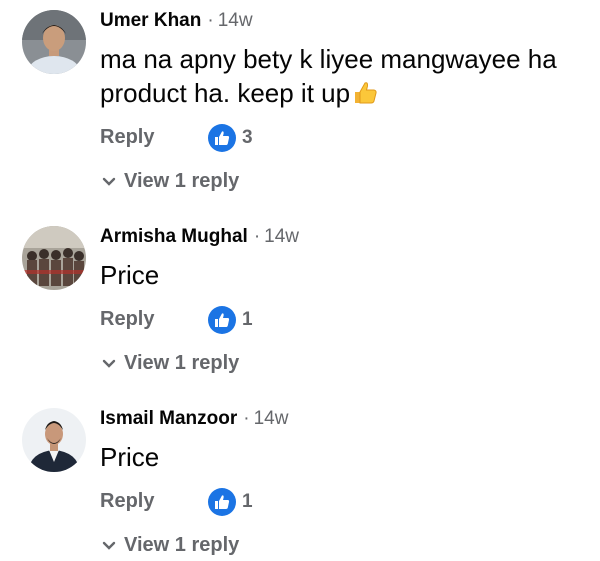 Image resolution: width=600 pixels, height=561 pixels. What do you see at coordinates (174, 236) in the screenshot?
I see `author-name: Armisha Mughal` at bounding box center [174, 236].